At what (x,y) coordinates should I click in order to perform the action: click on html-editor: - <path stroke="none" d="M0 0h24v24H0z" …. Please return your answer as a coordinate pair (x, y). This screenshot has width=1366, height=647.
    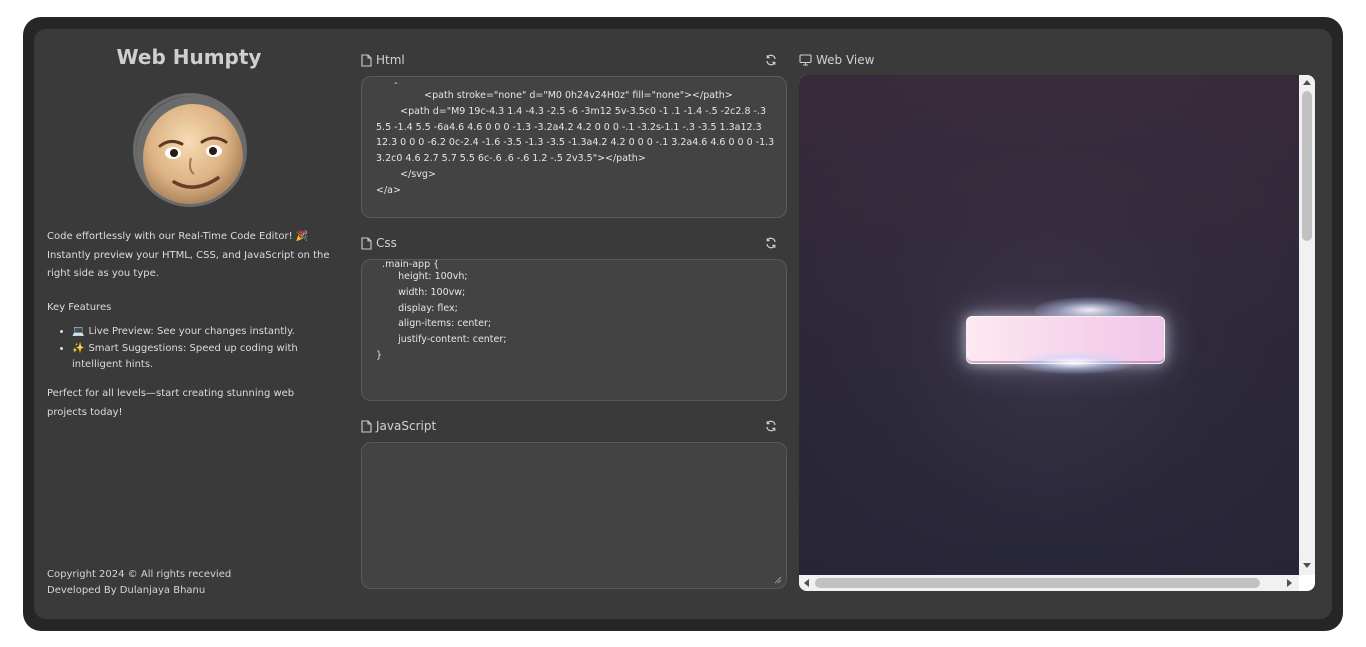
    Looking at the image, I should click on (574, 147).